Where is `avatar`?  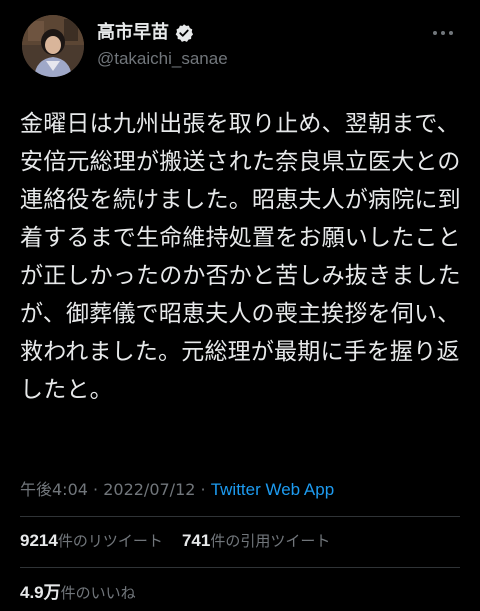
avatar is located at coordinates (53, 46).